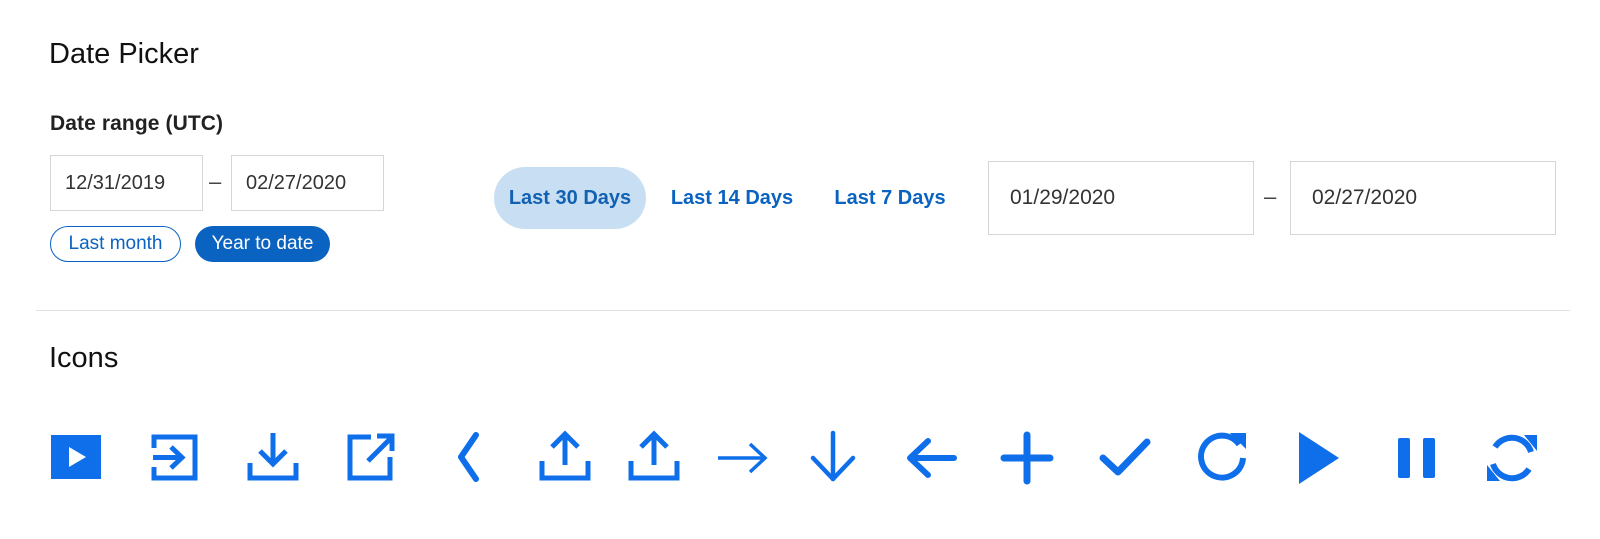 The width and height of the screenshot is (1600, 539). I want to click on redo-icon, so click(1222, 458).